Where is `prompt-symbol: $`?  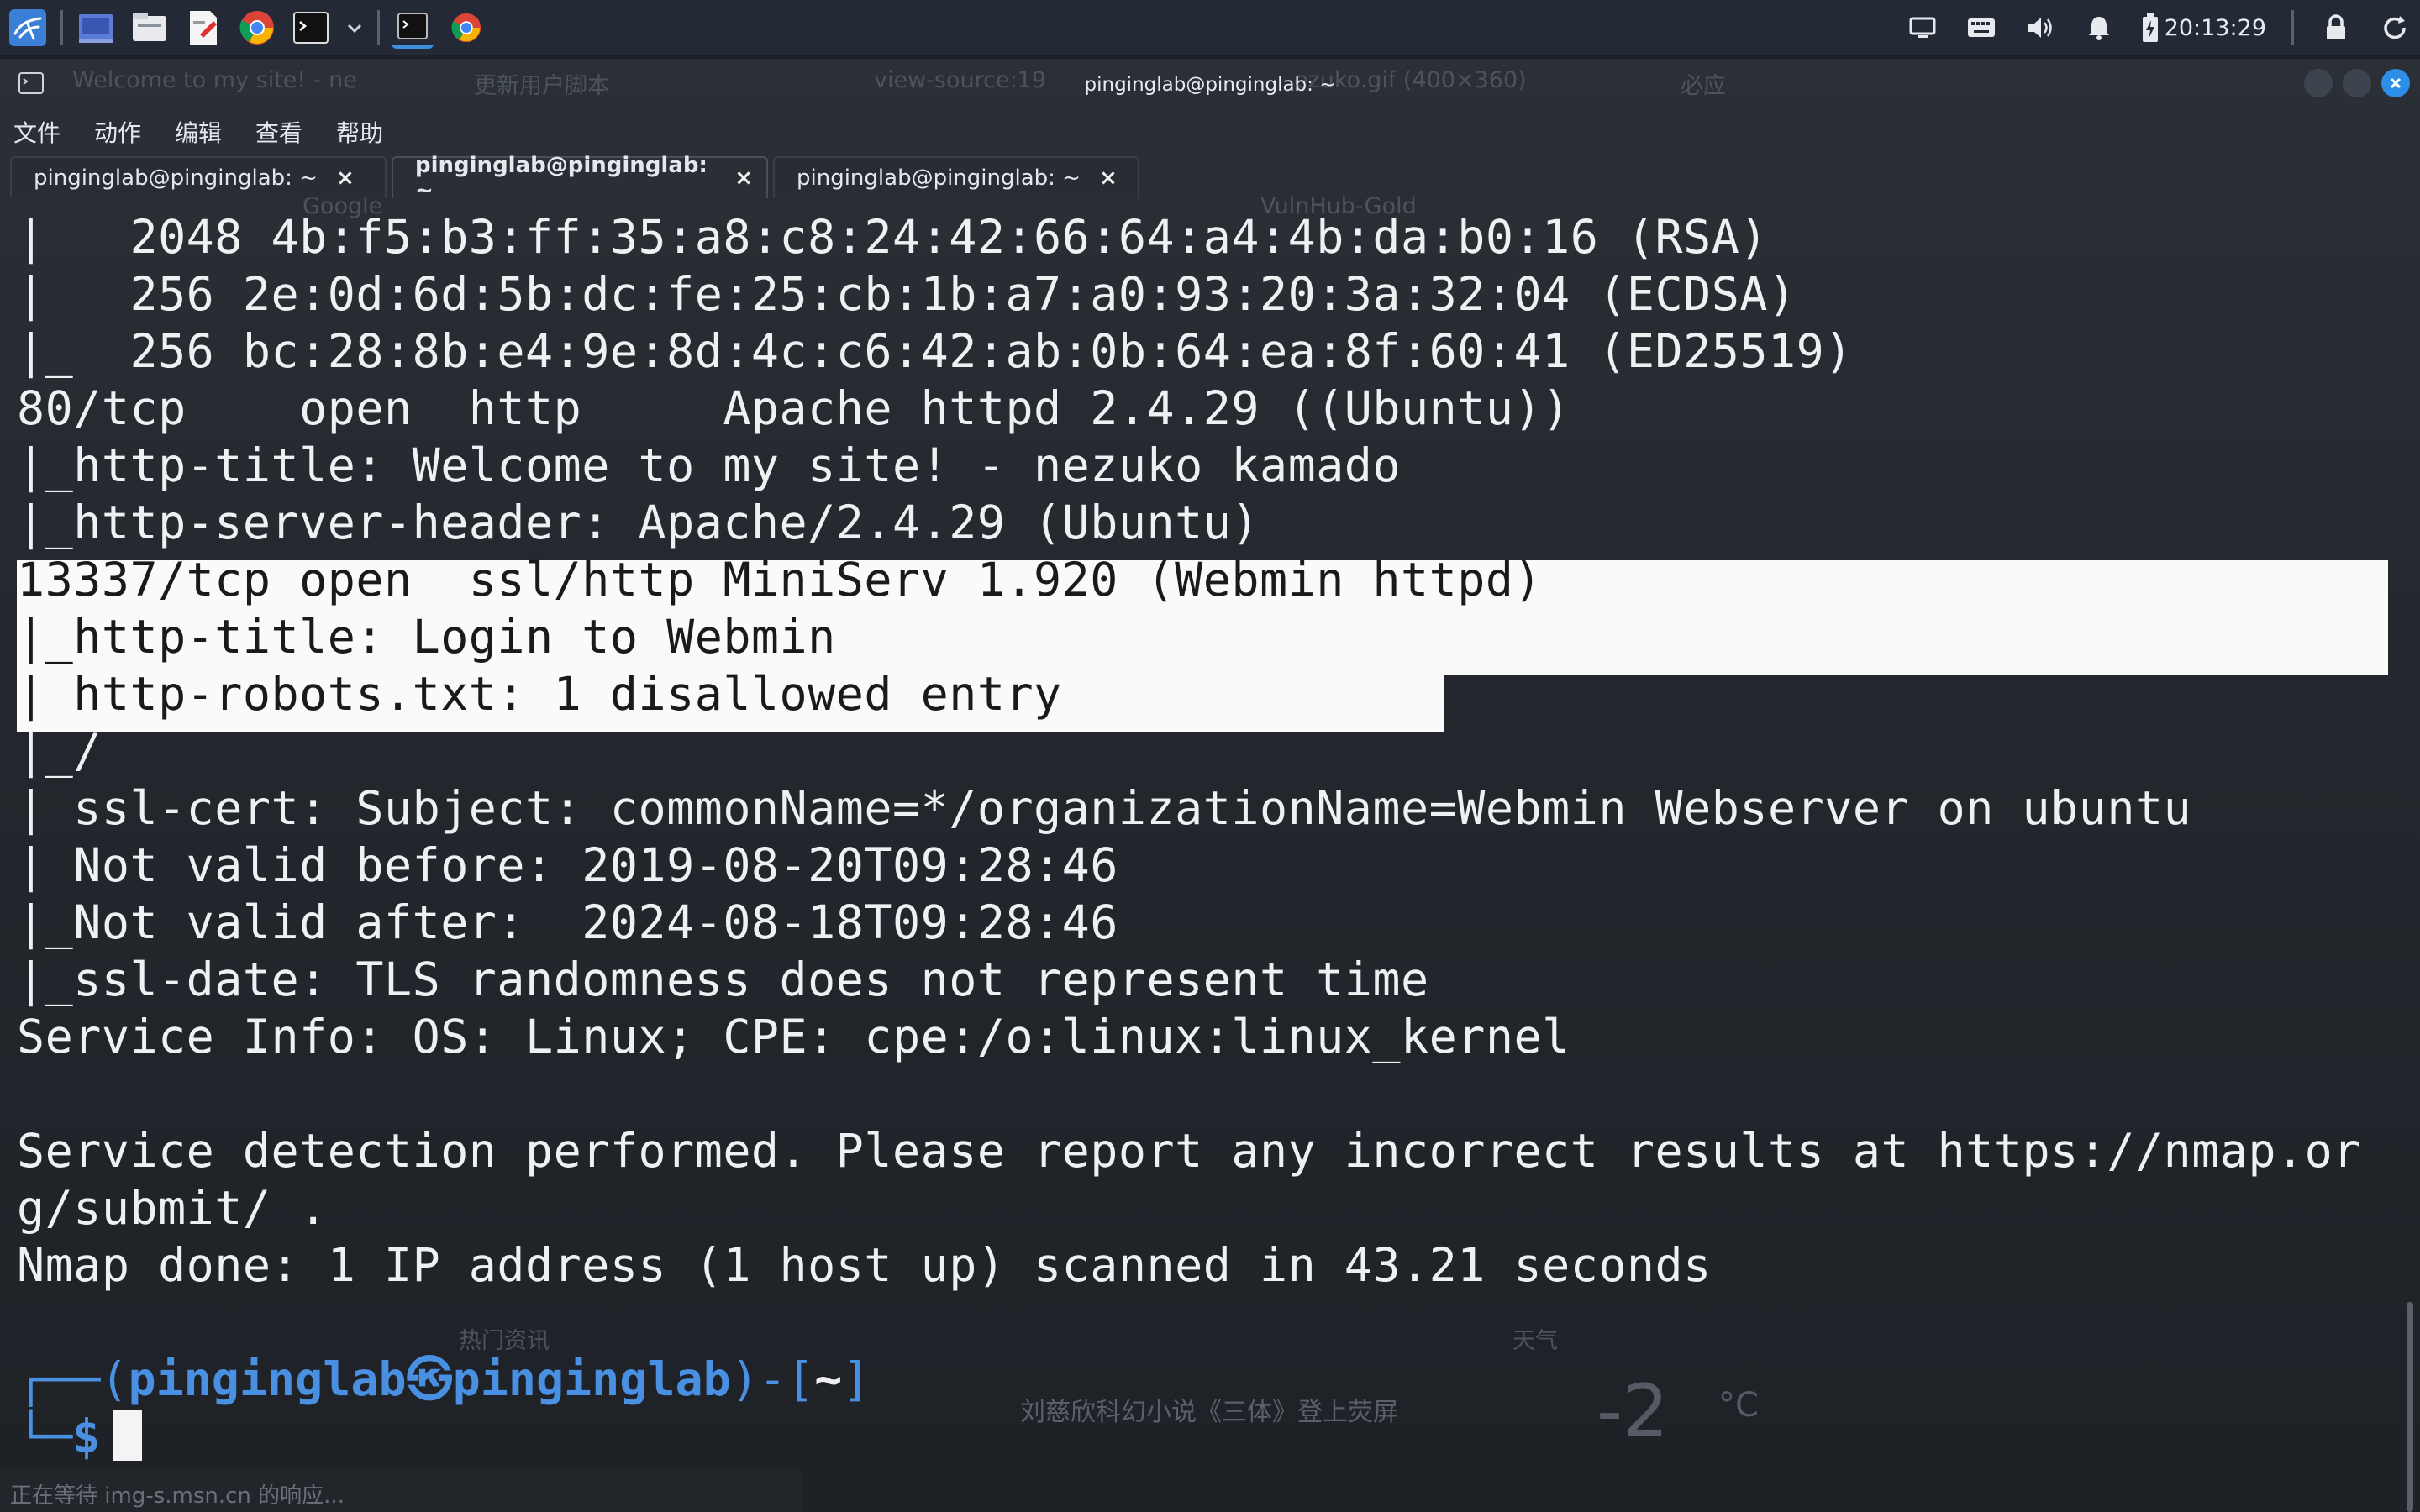
prompt-symbol: $ is located at coordinates (86, 1436).